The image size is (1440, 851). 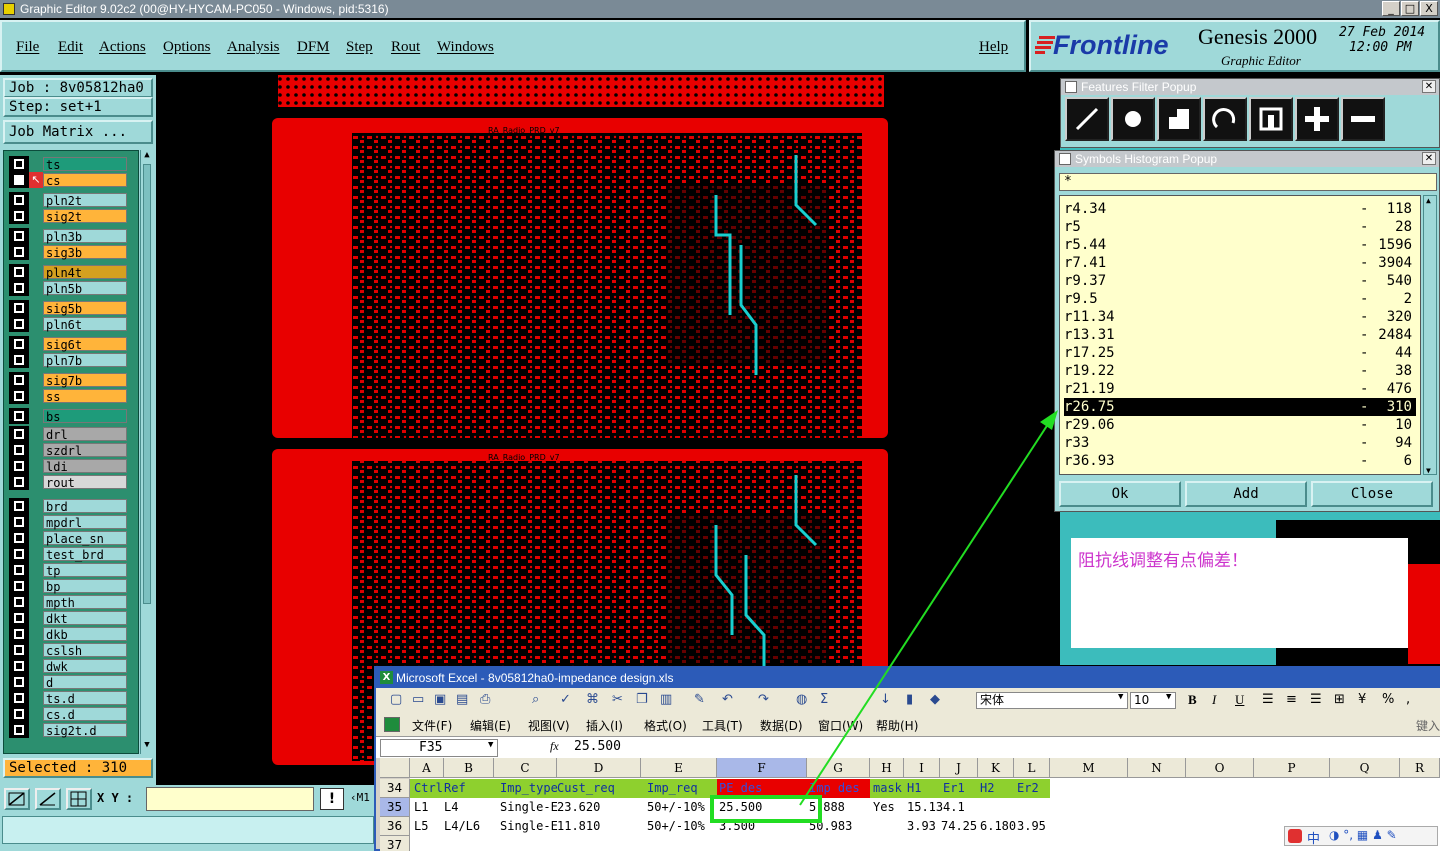 I want to click on ime-options-icon: ◑ °, ▦ ♟ ✎, so click(x=1363, y=835).